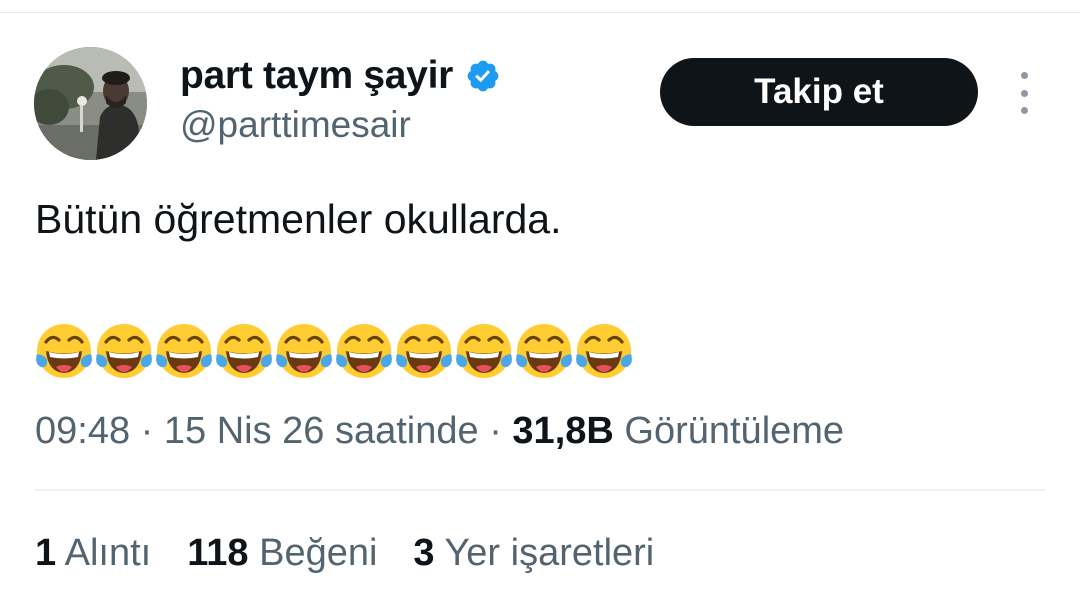 The image size is (1080, 601). Describe the element at coordinates (734, 431) in the screenshot. I see `views-label: Görüntüleme` at that location.